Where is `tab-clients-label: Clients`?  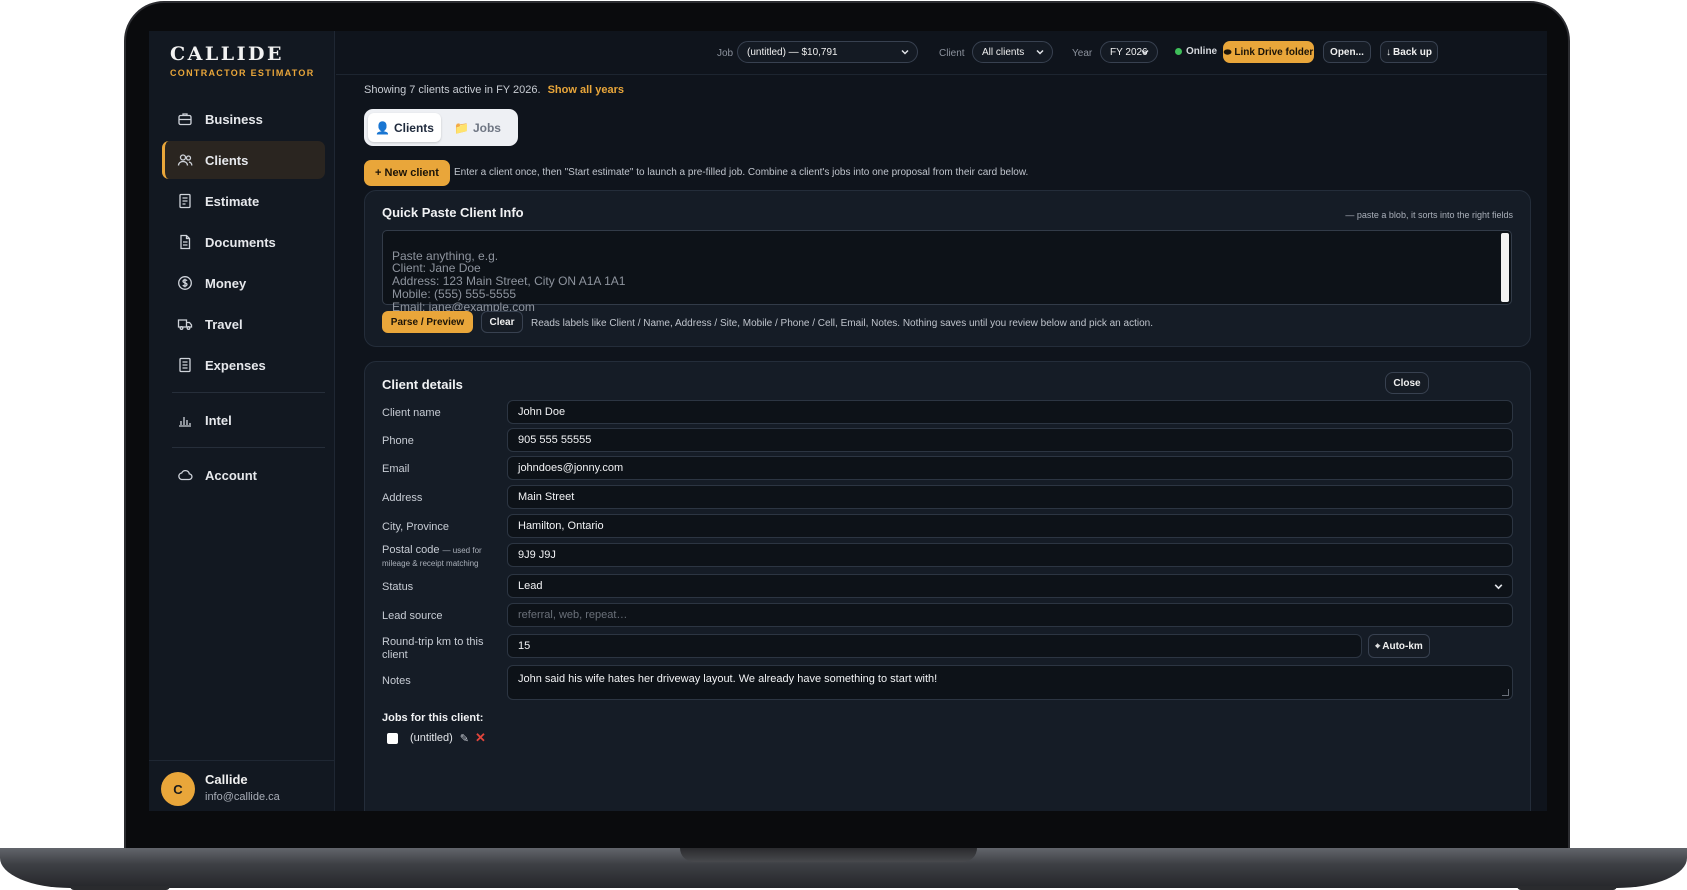 tab-clients-label: Clients is located at coordinates (413, 127).